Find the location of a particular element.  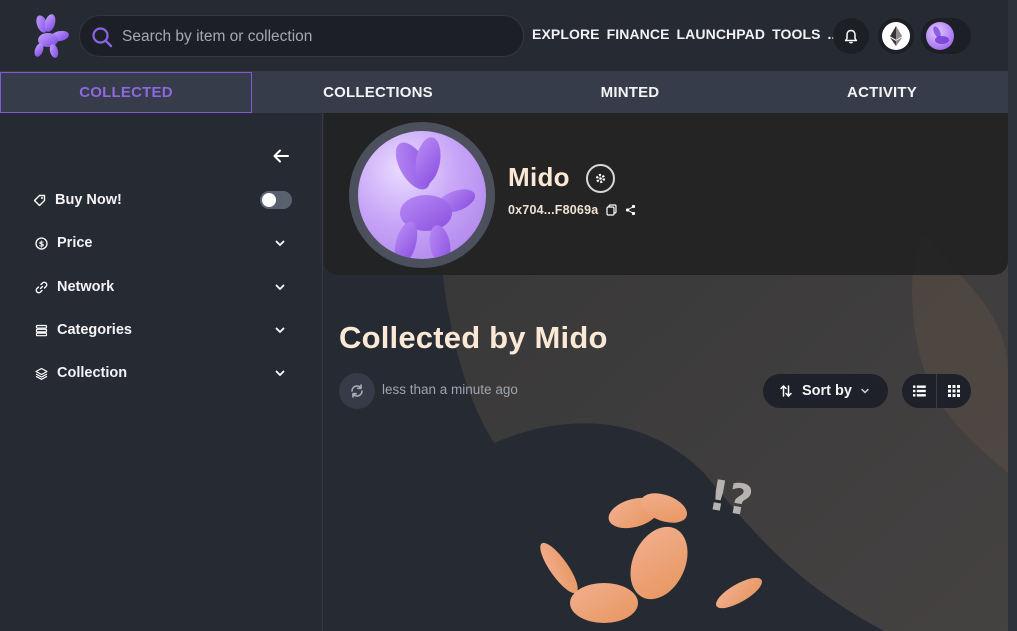

nav-launchpad: LAUNCHPAD is located at coordinates (721, 35).